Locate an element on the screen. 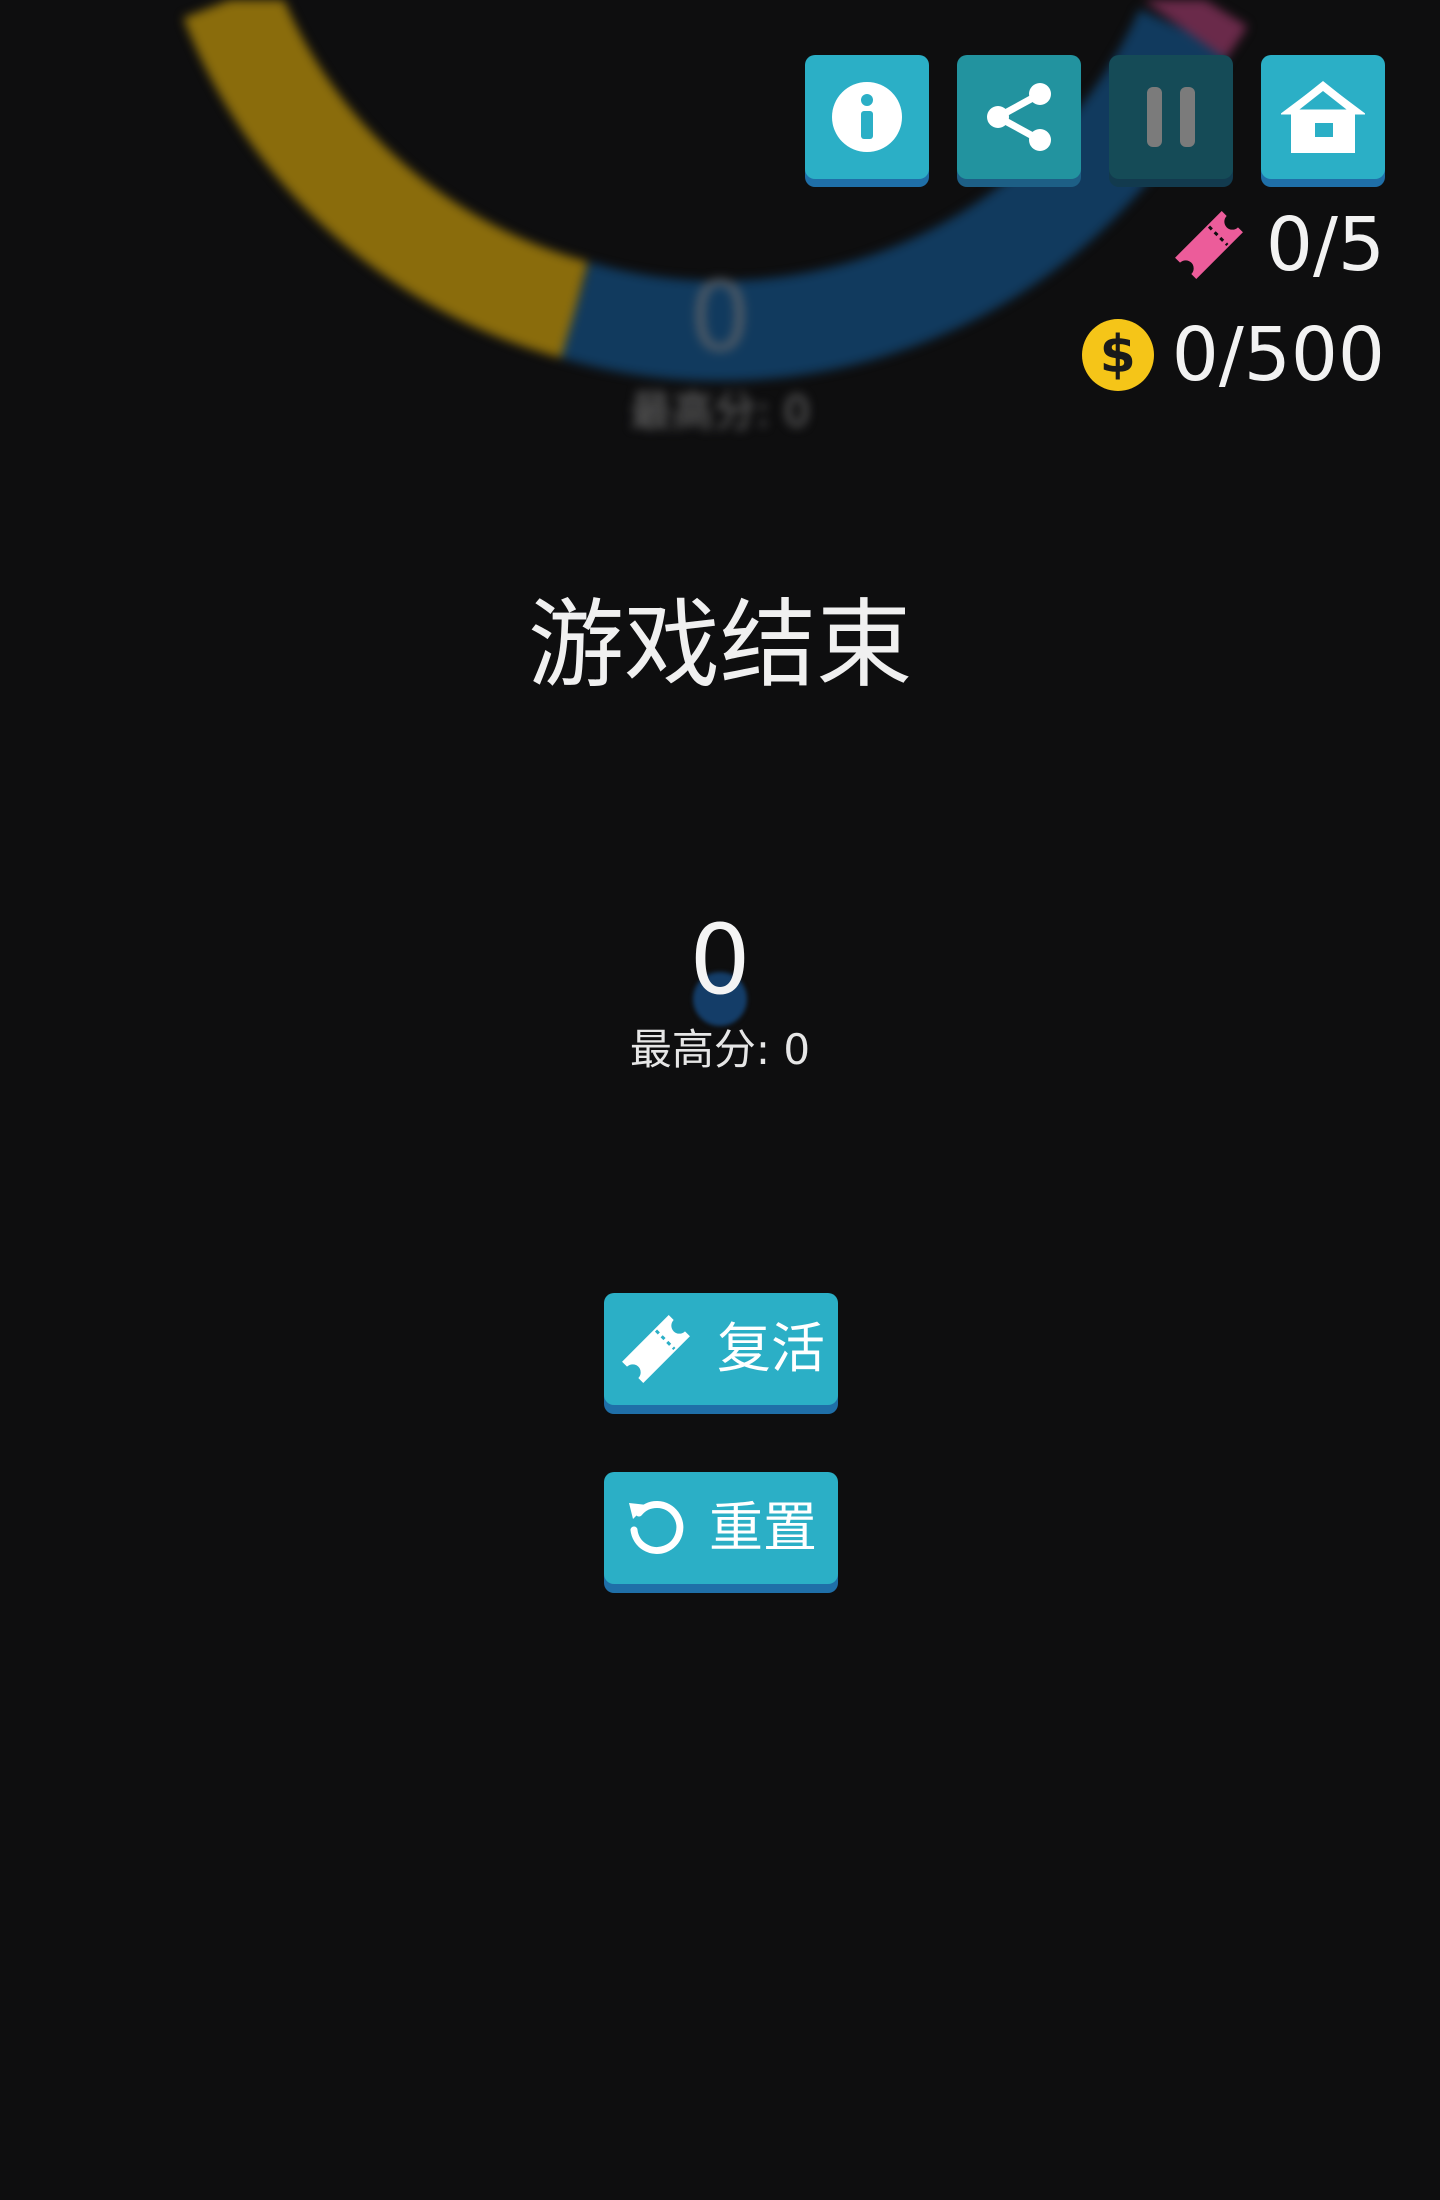  restart-icon is located at coordinates (656, 1527).